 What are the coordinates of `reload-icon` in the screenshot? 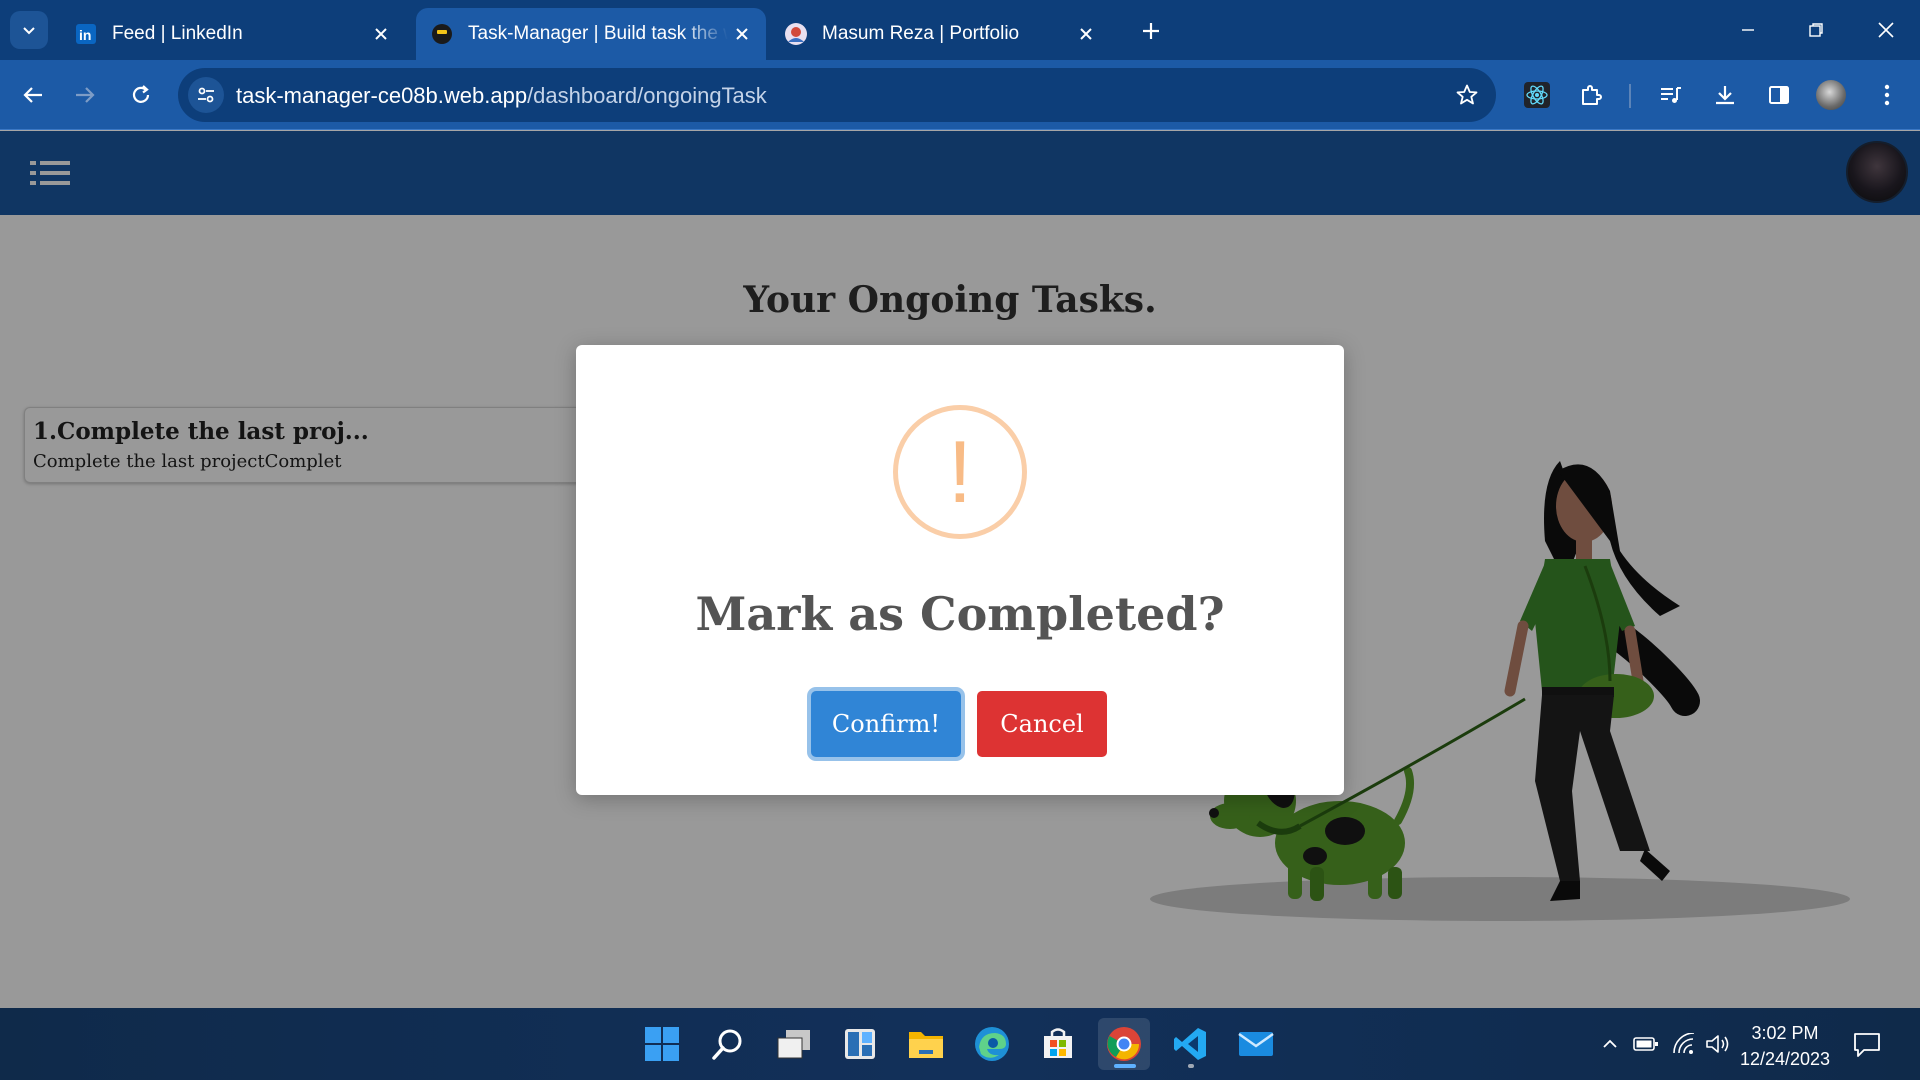 It's located at (141, 94).